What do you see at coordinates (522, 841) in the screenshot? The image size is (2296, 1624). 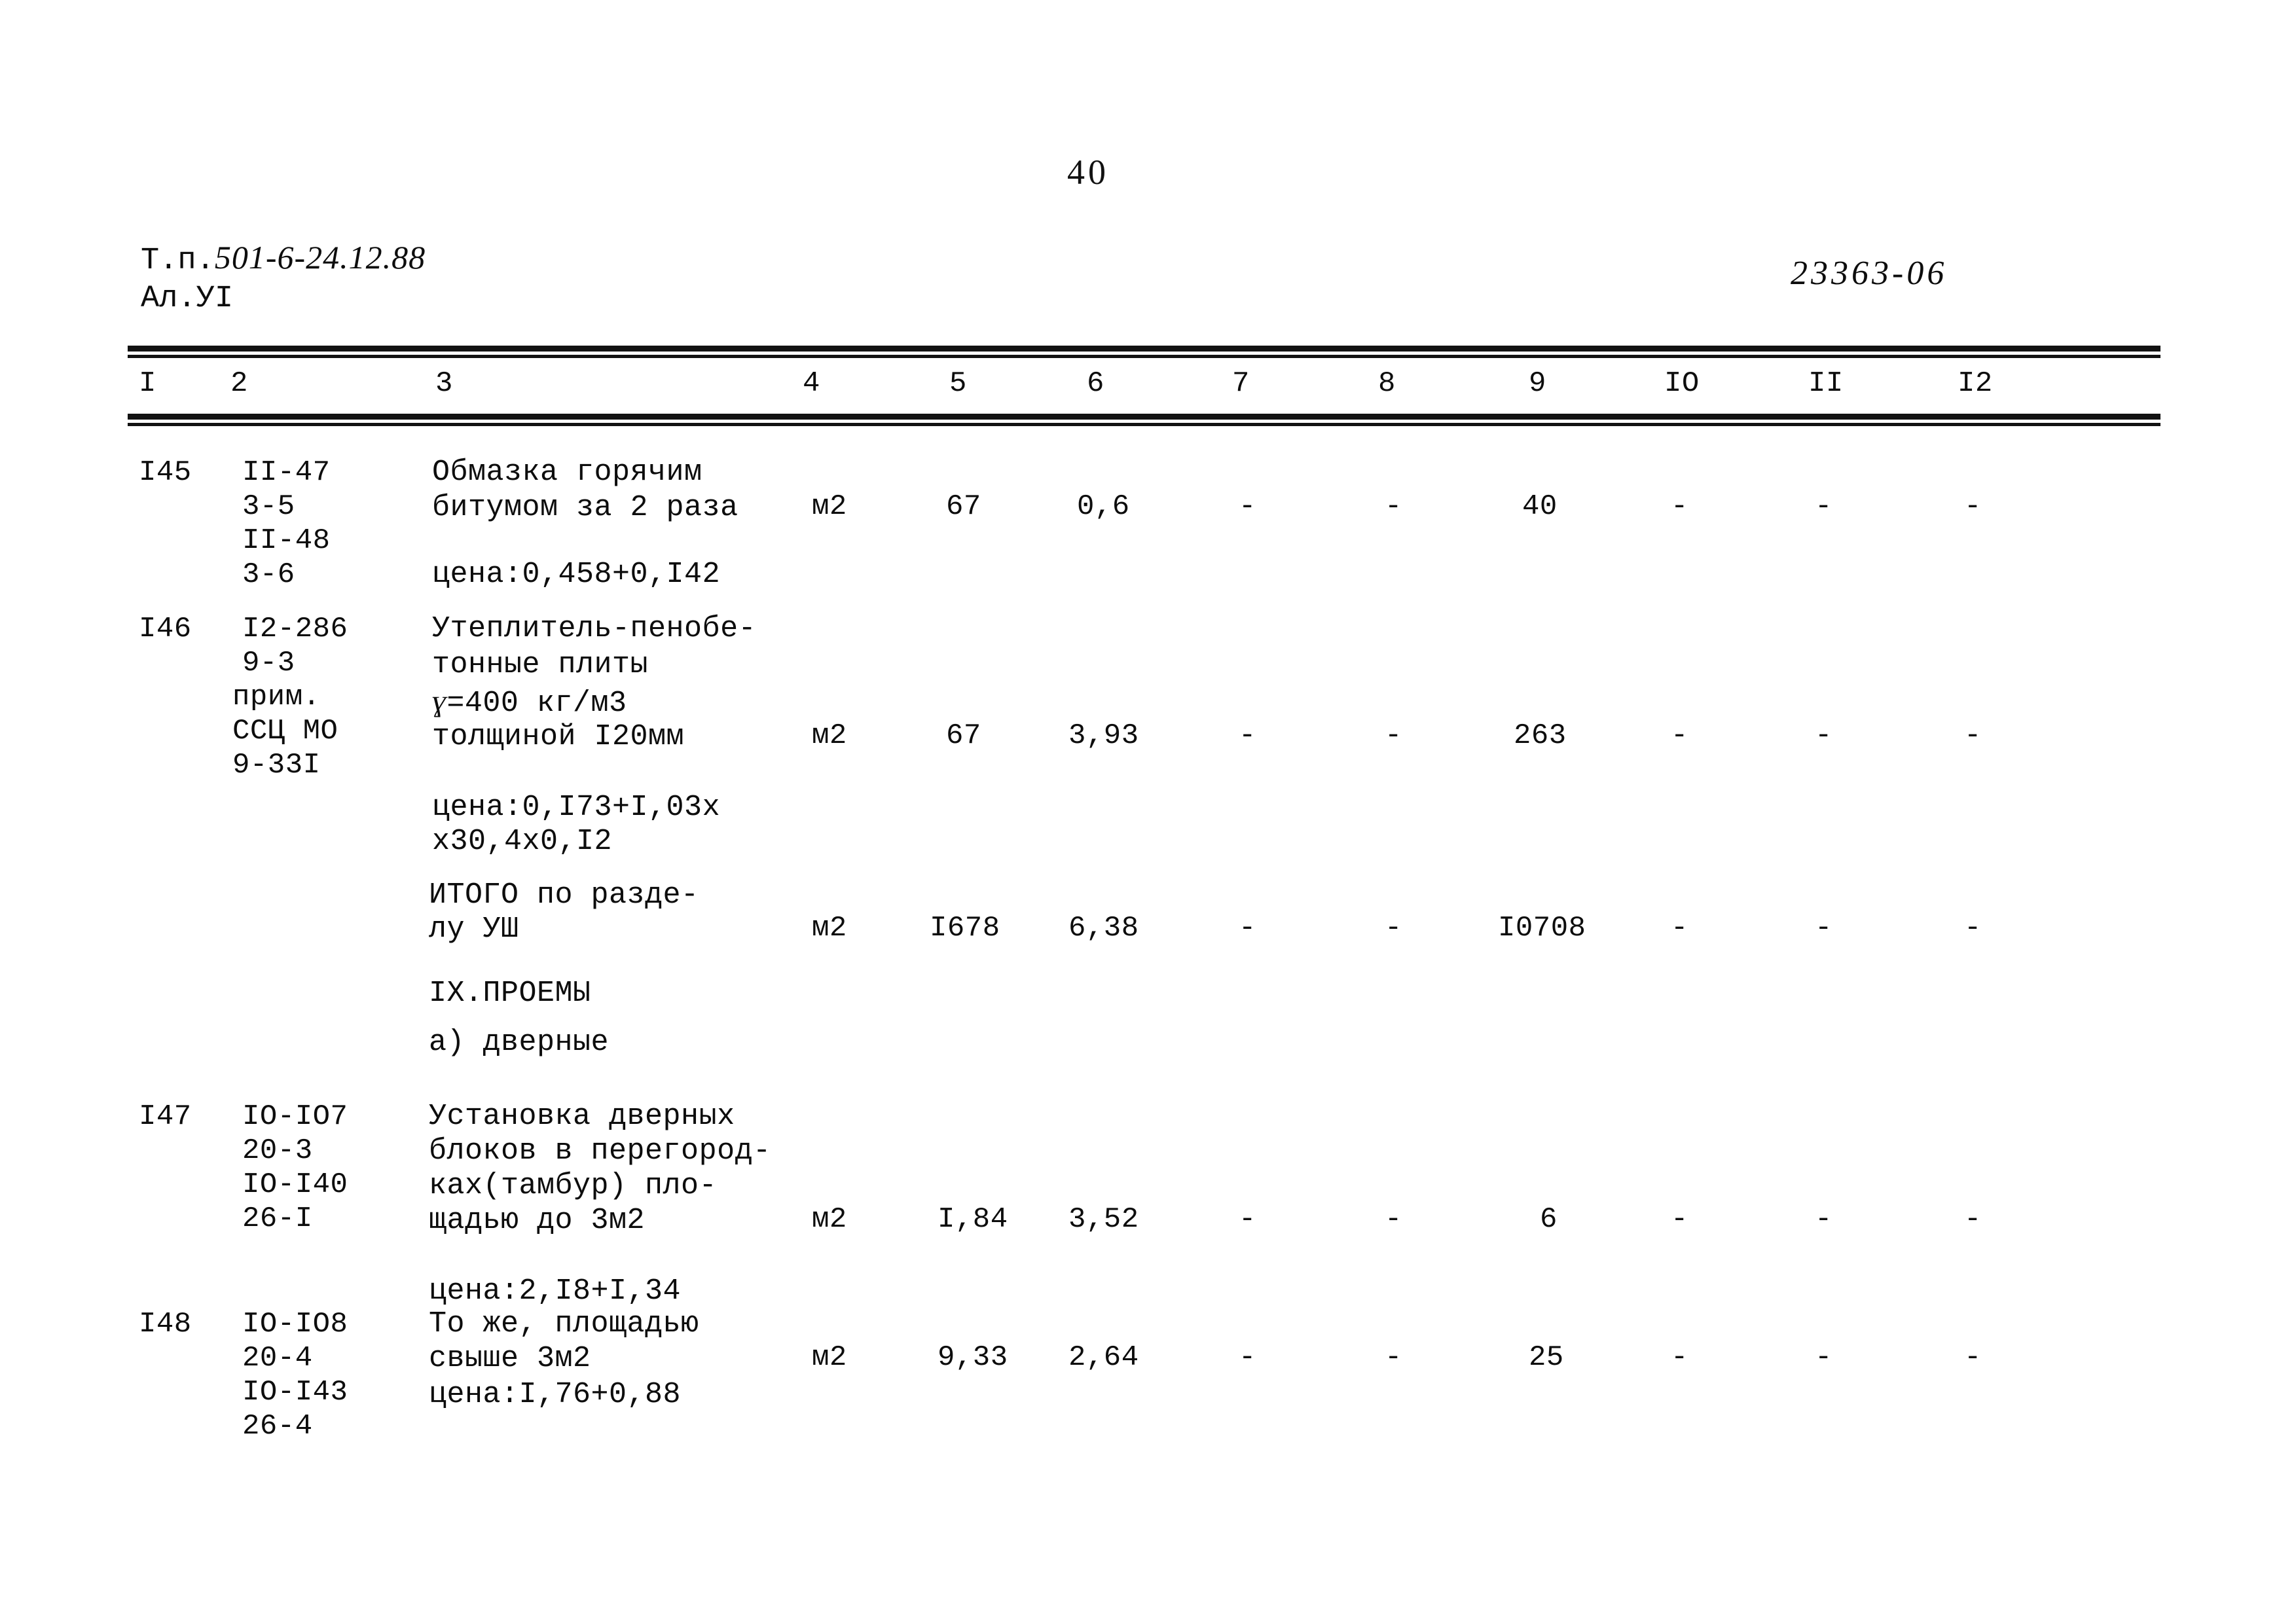 I see `row-price-note-cont: х30,4х0,I2` at bounding box center [522, 841].